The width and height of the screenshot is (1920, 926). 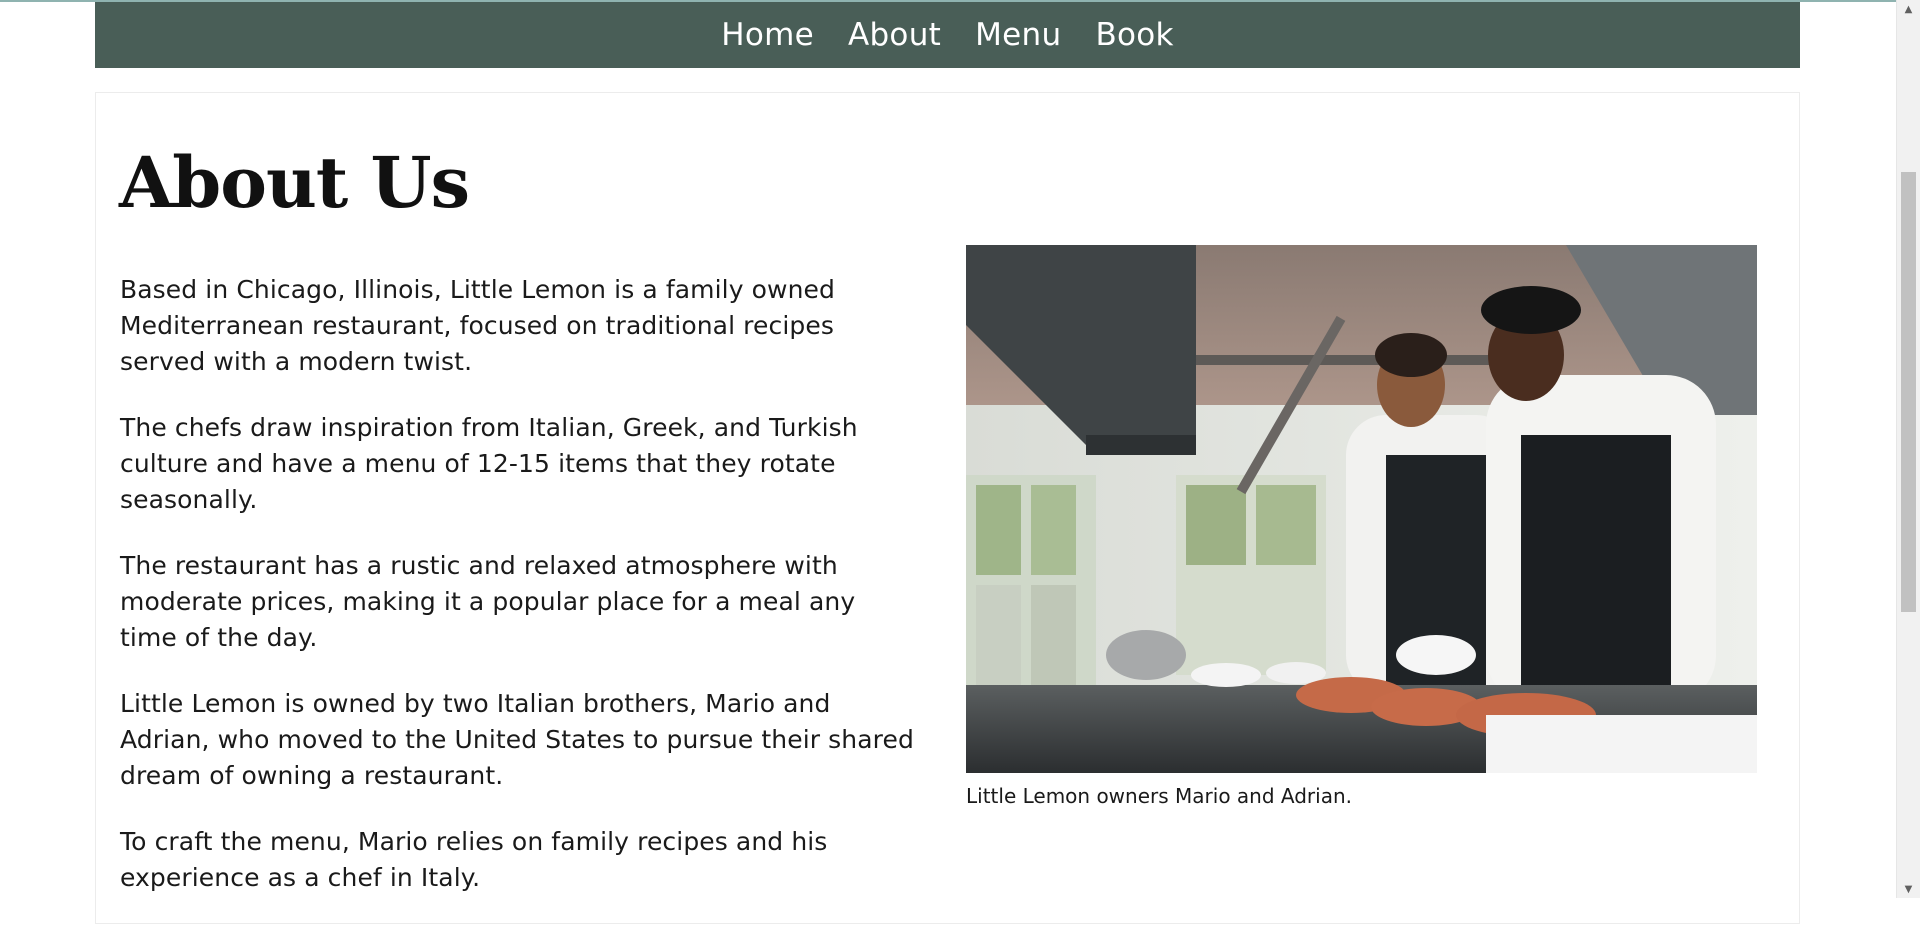 What do you see at coordinates (947, 35) in the screenshot?
I see `main-navigation: Home About Menu Book` at bounding box center [947, 35].